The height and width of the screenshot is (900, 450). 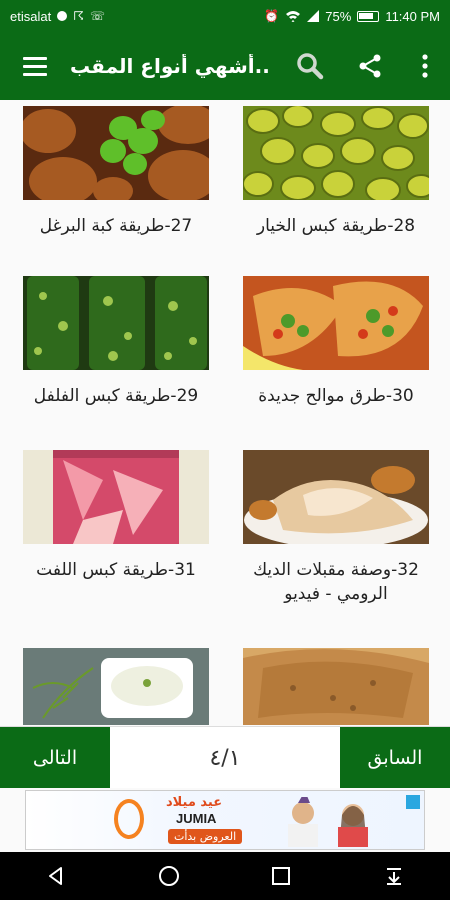 What do you see at coordinates (205, 836) in the screenshot?
I see `ad-cta: العروض بدأت` at bounding box center [205, 836].